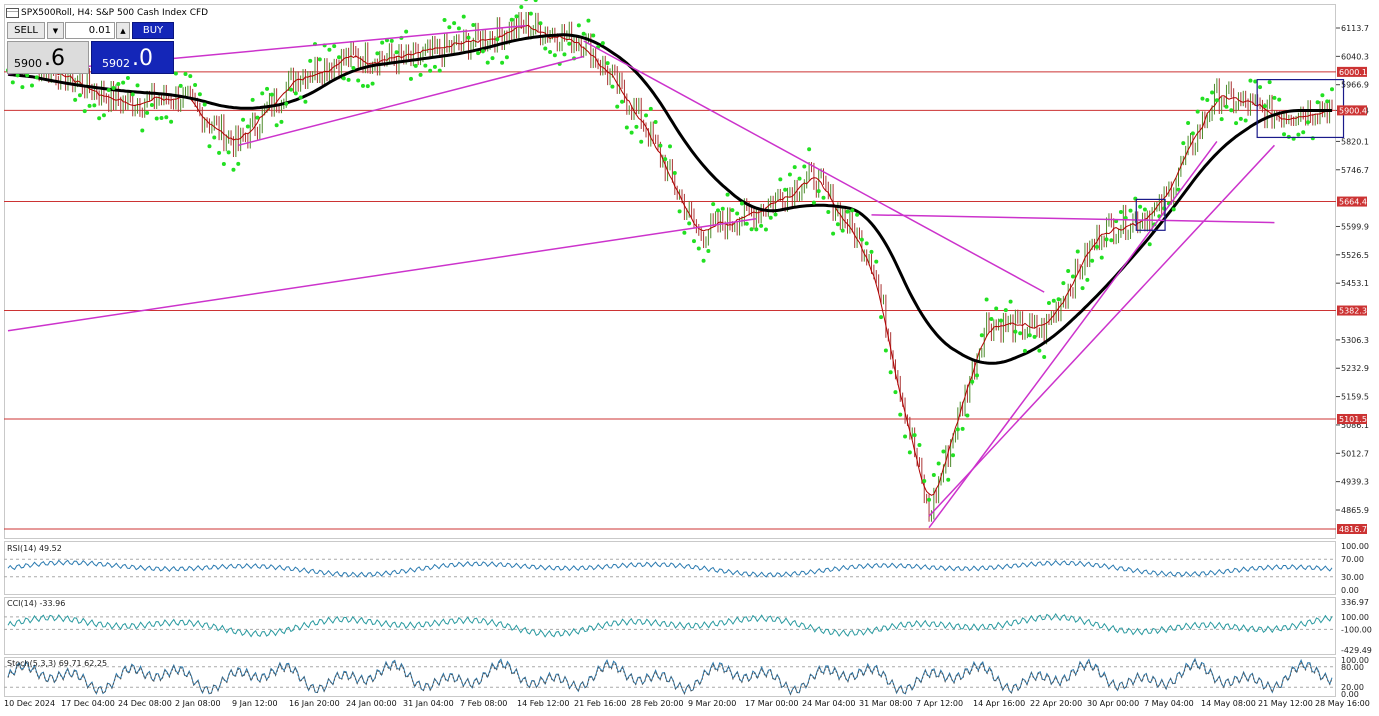 This screenshot has width=1379, height=716. I want to click on time-axis-label: 7 Feb 08:00, so click(484, 703).